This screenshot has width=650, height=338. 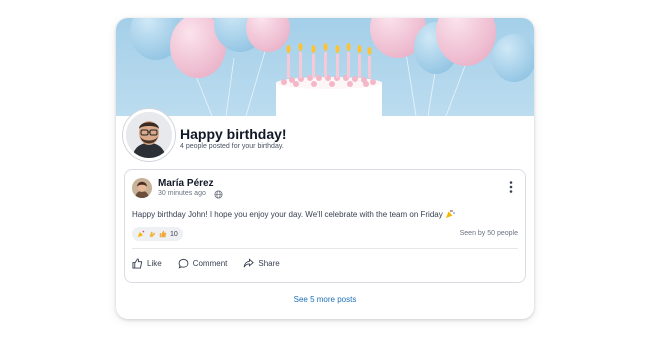 I want to click on share-button: Share, so click(x=261, y=263).